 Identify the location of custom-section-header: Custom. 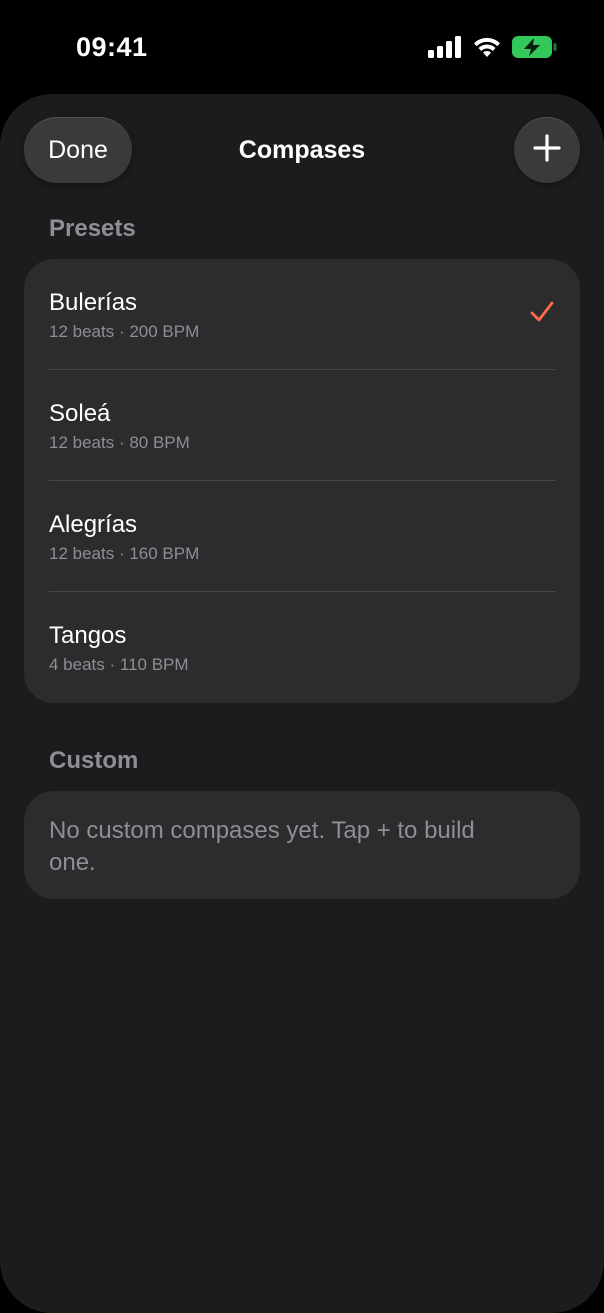
(94, 760).